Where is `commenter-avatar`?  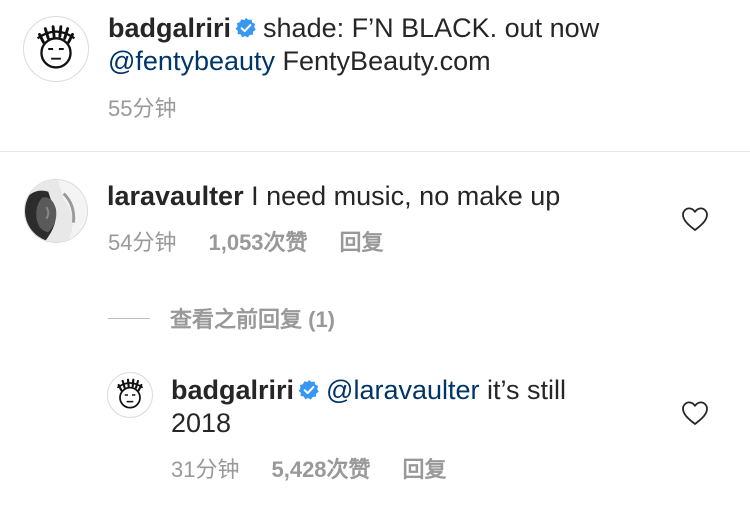
commenter-avatar is located at coordinates (56, 211).